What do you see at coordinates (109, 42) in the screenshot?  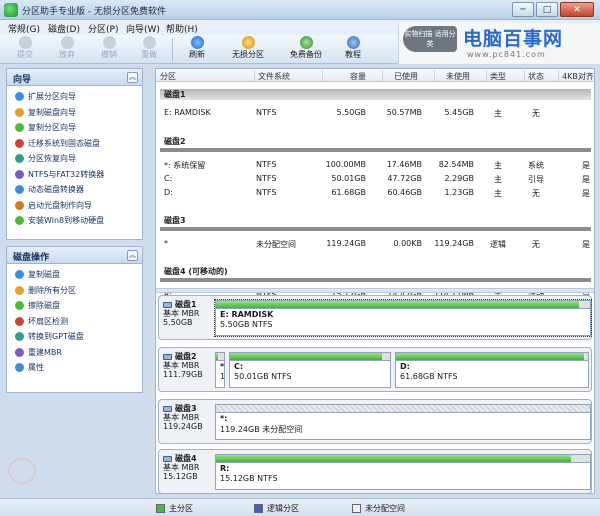 I see `undo-icon` at bounding box center [109, 42].